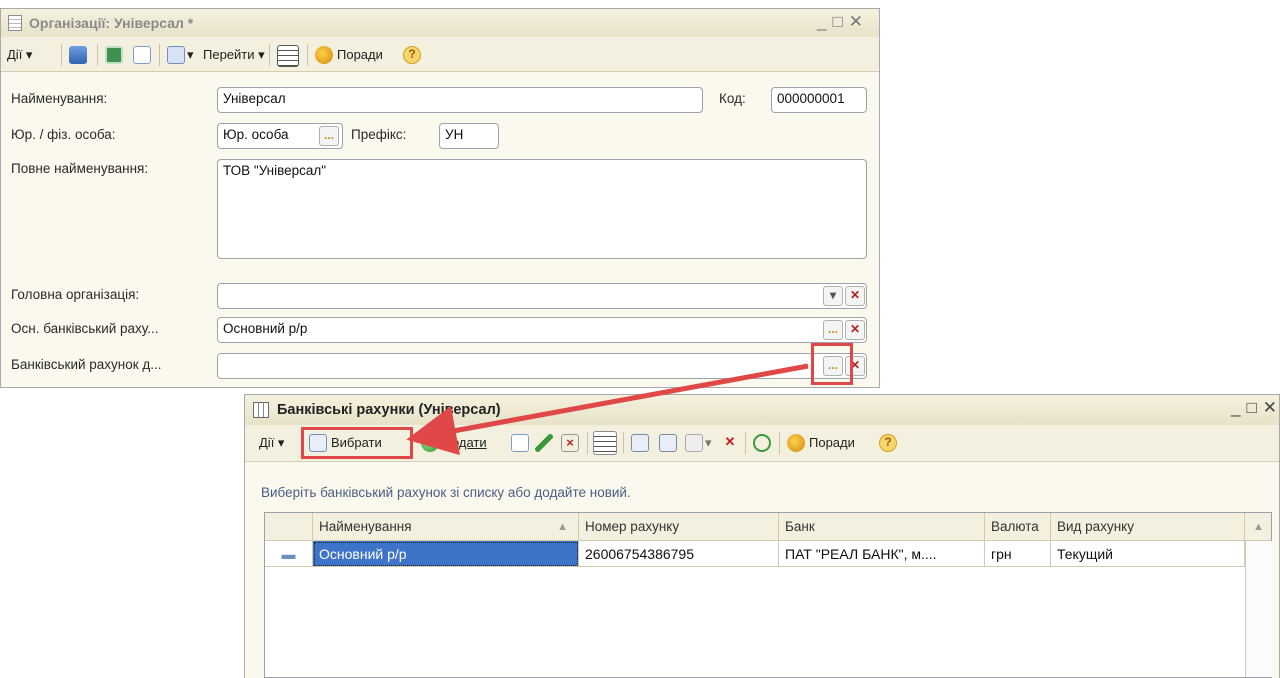  I want to click on sort-ascending-icon: ▲, so click(562, 527).